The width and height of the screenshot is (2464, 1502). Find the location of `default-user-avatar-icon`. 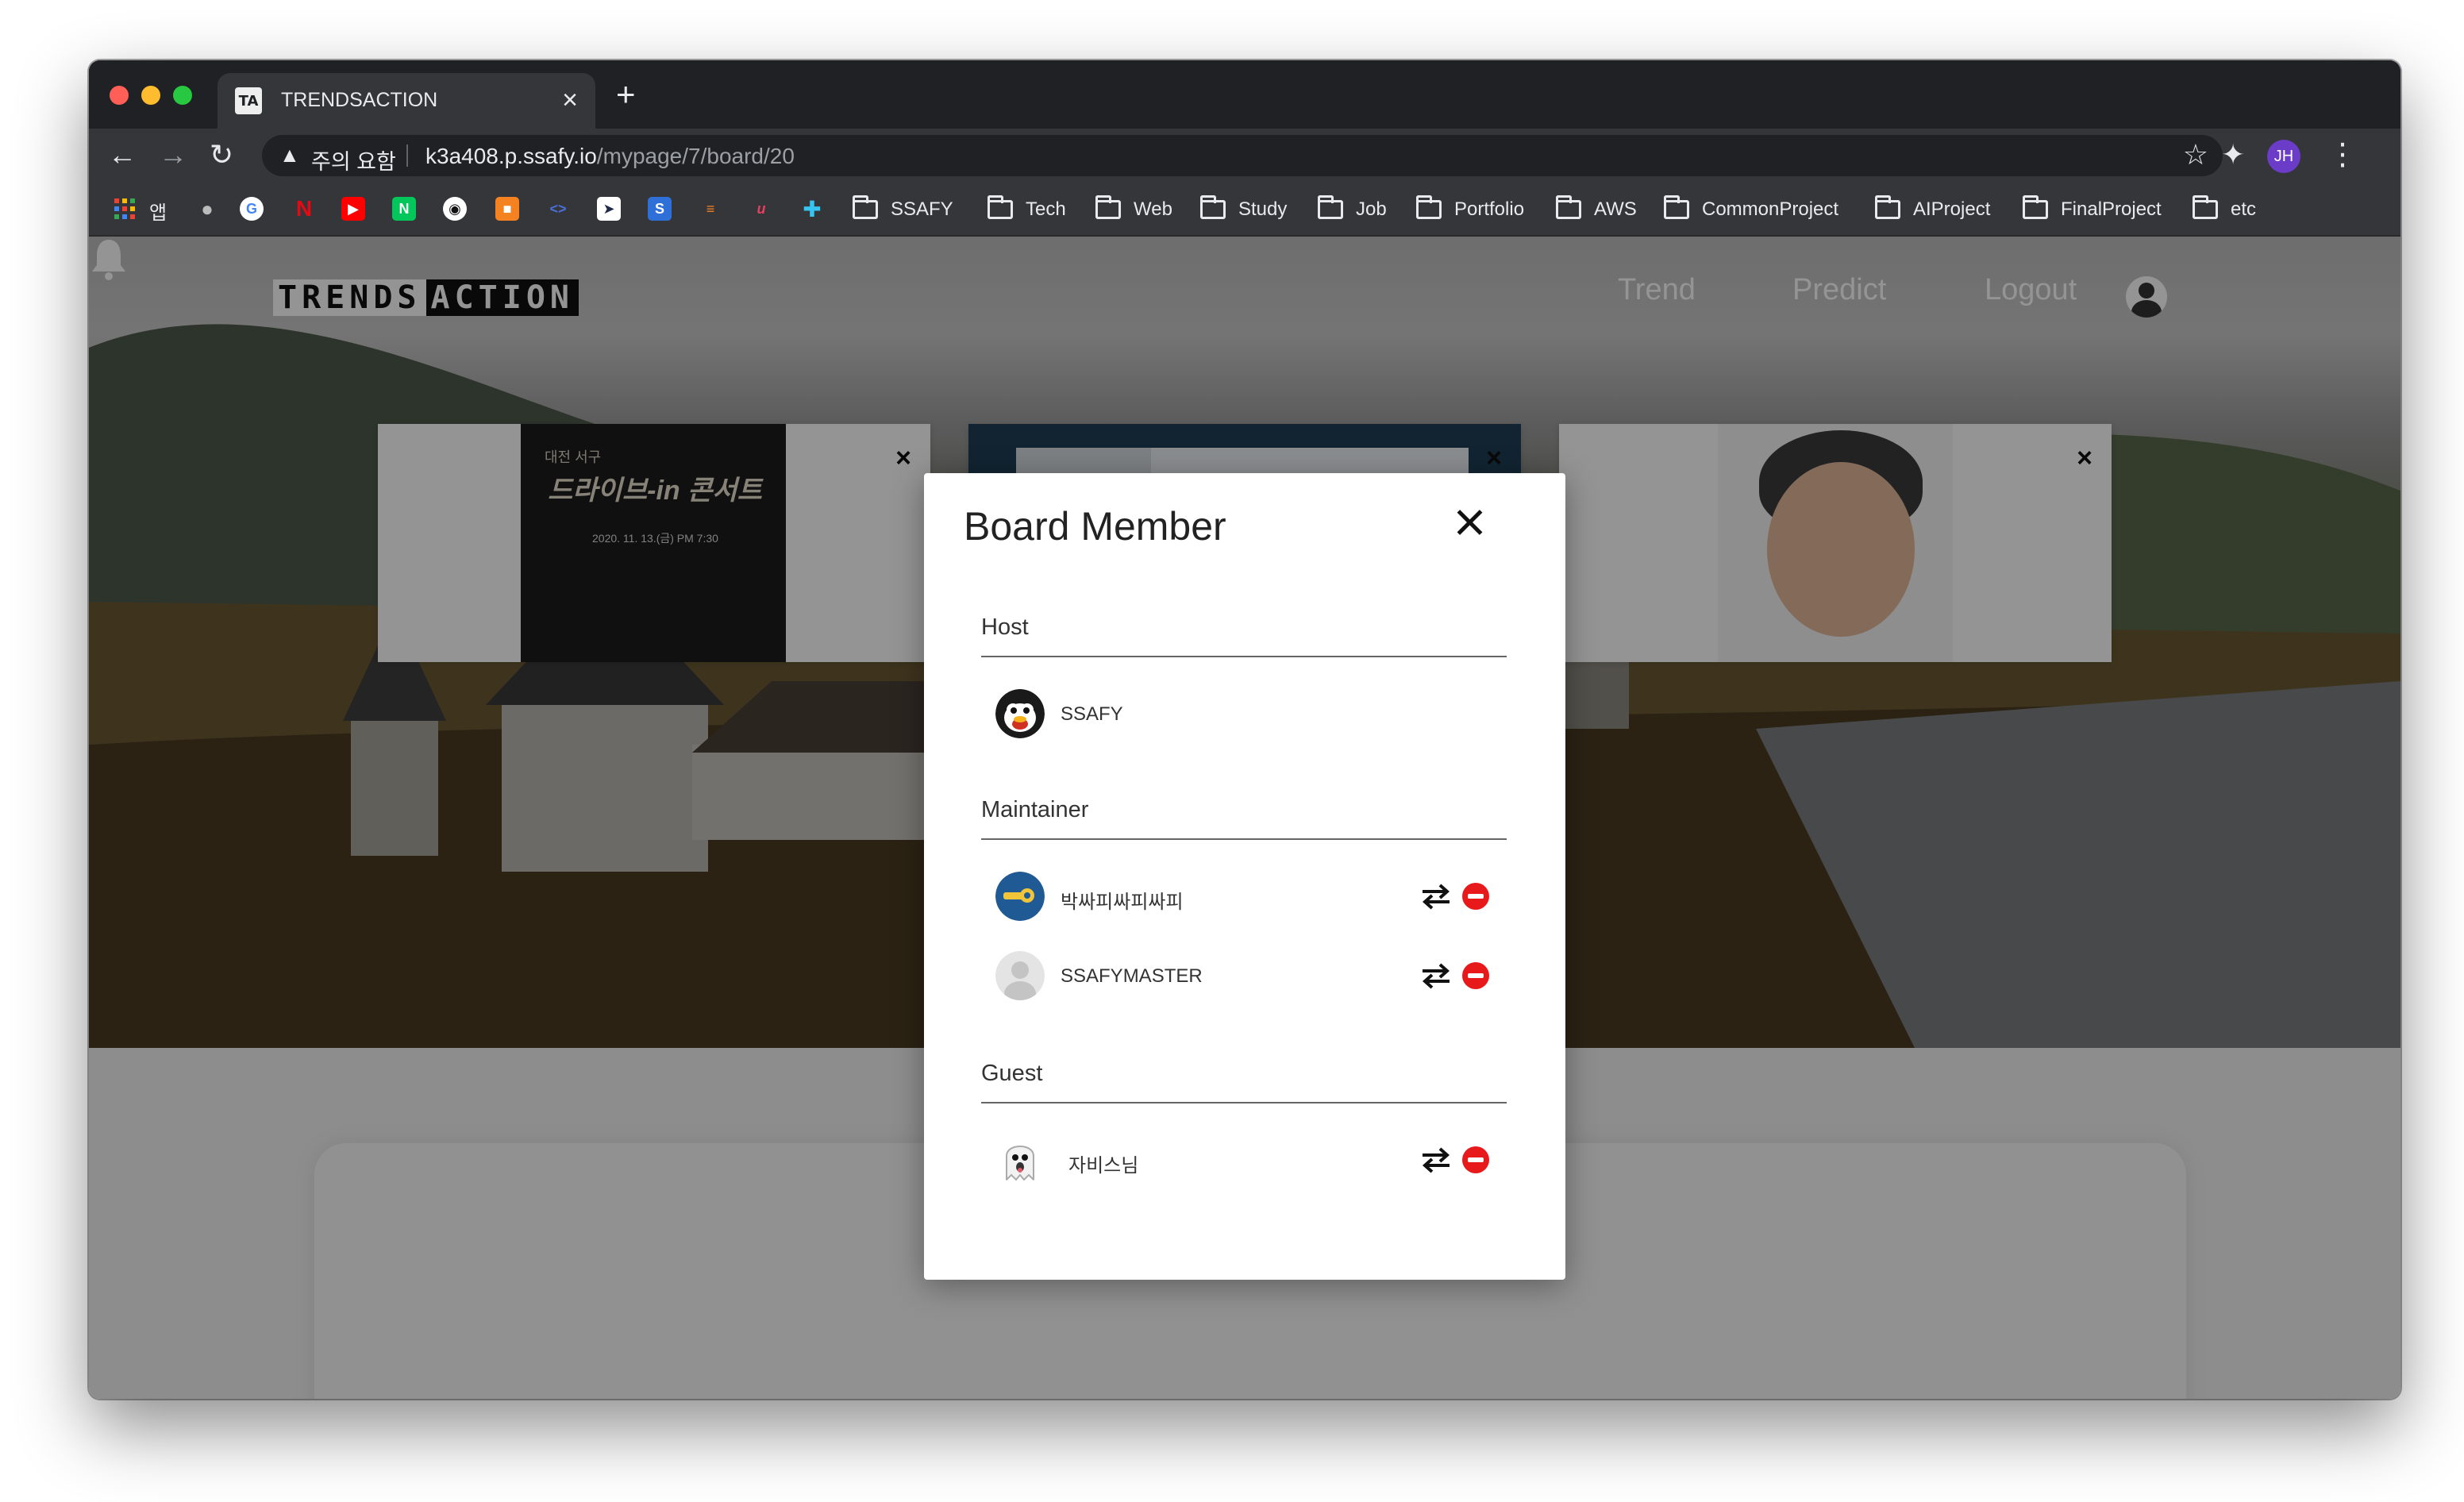

default-user-avatar-icon is located at coordinates (1020, 975).